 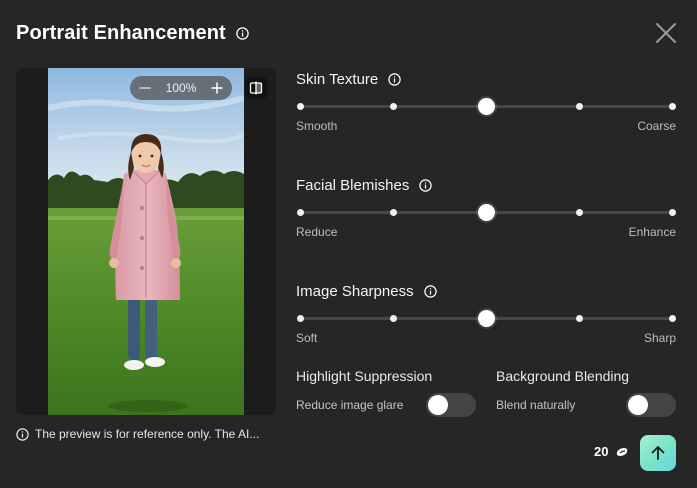 I want to click on toggle-title: Highlight Suppression, so click(x=364, y=376).